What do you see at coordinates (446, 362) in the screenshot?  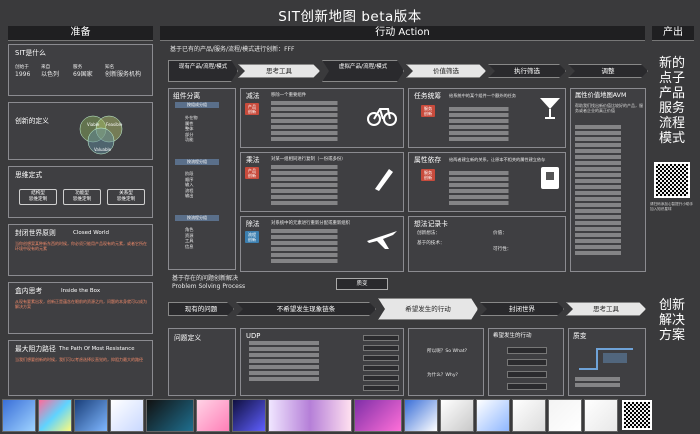 I see `so-what-panel: 所以呢？So What? 为什么？Why?` at bounding box center [446, 362].